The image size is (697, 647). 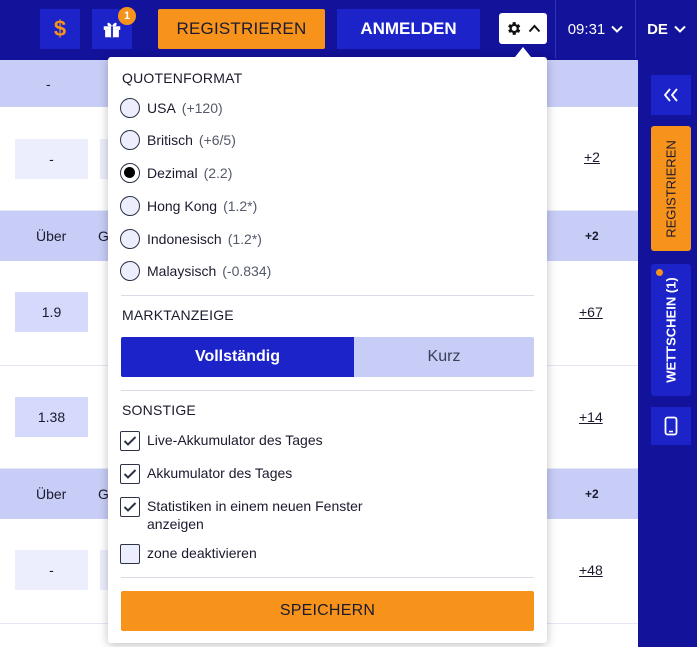 What do you see at coordinates (188, 206) in the screenshot?
I see `odds-format-option: Hong Kong (1.2*)` at bounding box center [188, 206].